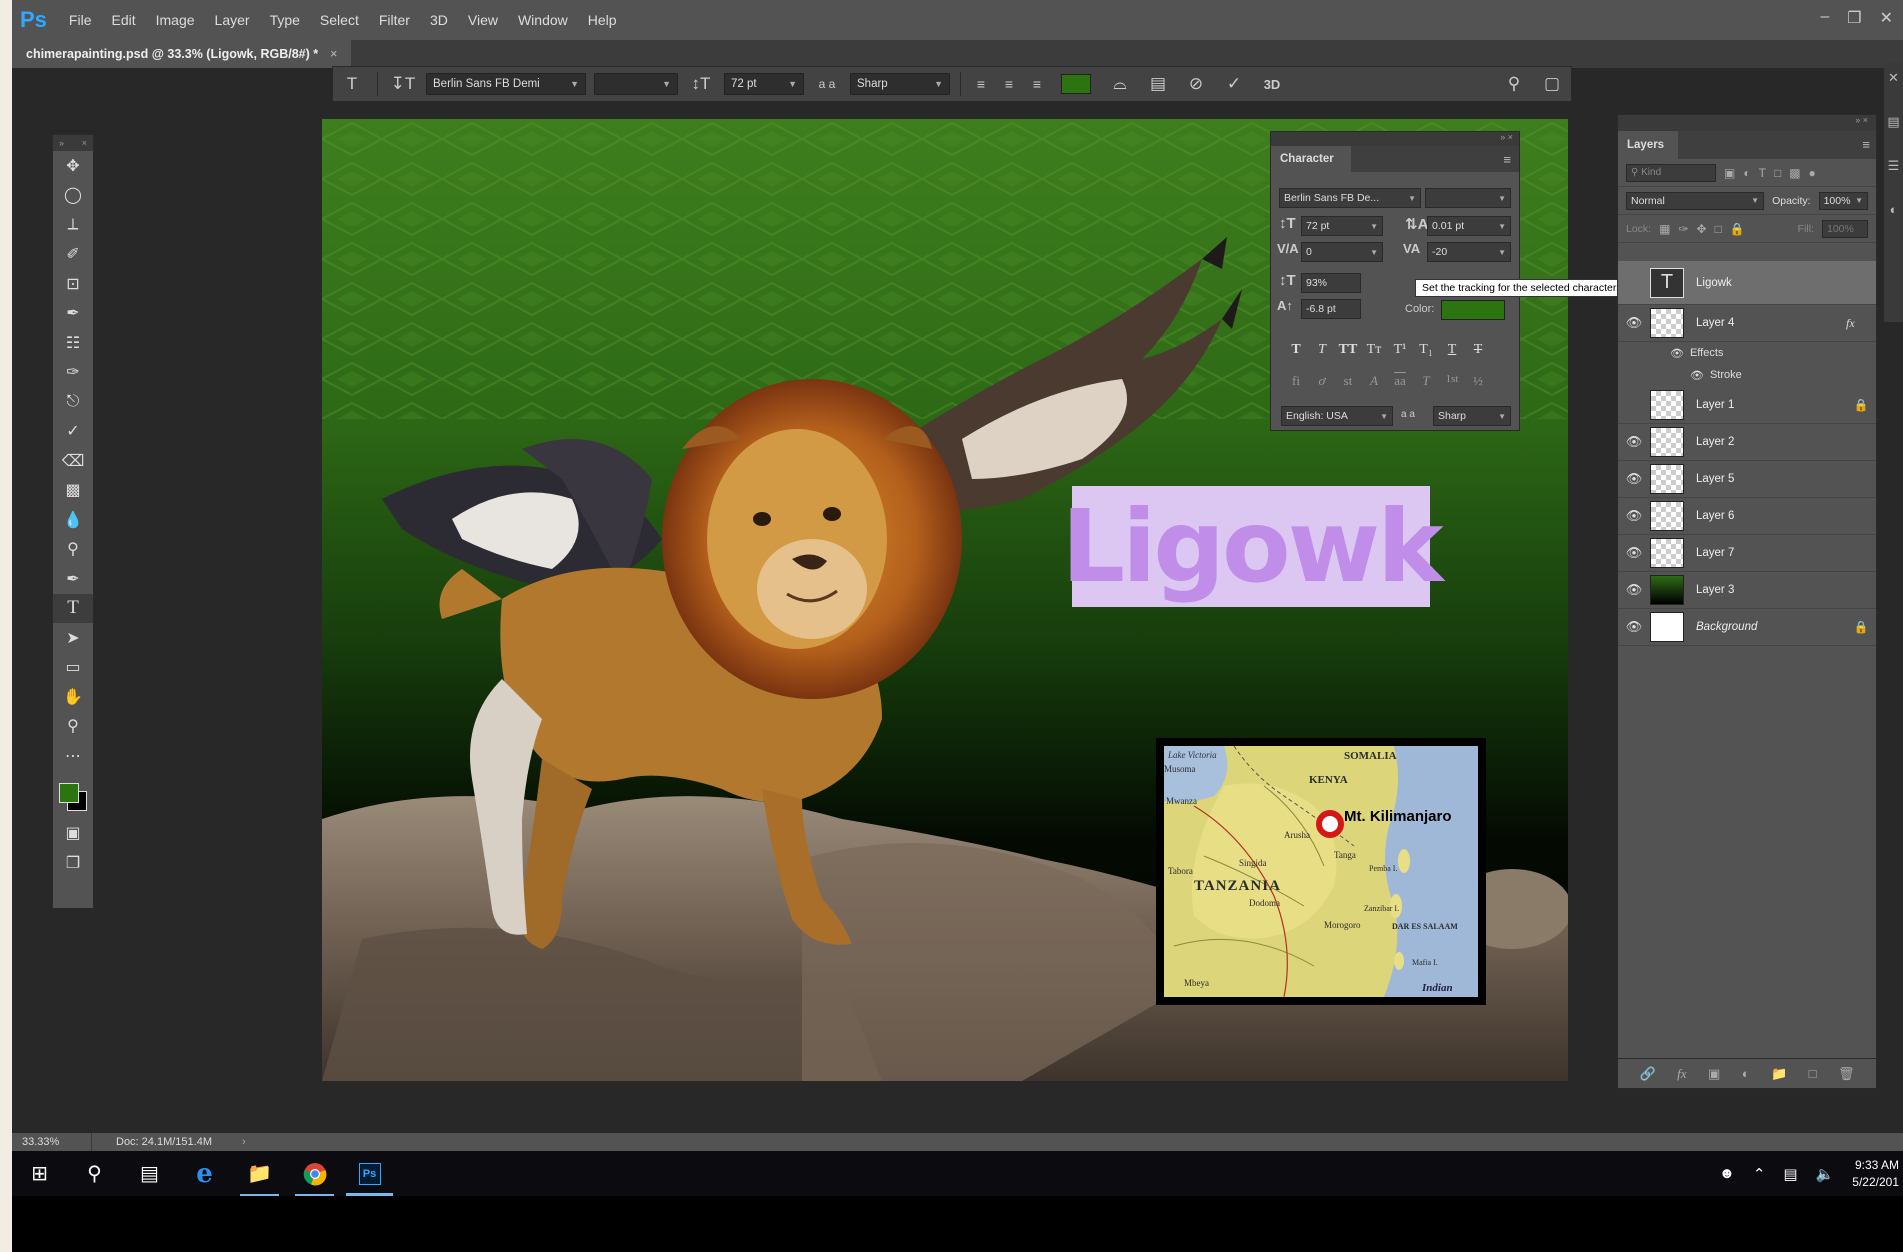 The height and width of the screenshot is (1252, 1903). I want to click on path-selection-tool-icon: ➤, so click(73, 638).